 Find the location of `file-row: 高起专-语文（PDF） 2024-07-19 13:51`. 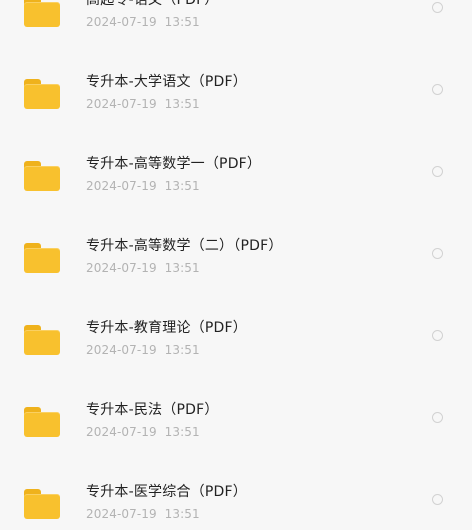

file-row: 高起专-语文（PDF） 2024-07-19 13:51 is located at coordinates (236, 18).